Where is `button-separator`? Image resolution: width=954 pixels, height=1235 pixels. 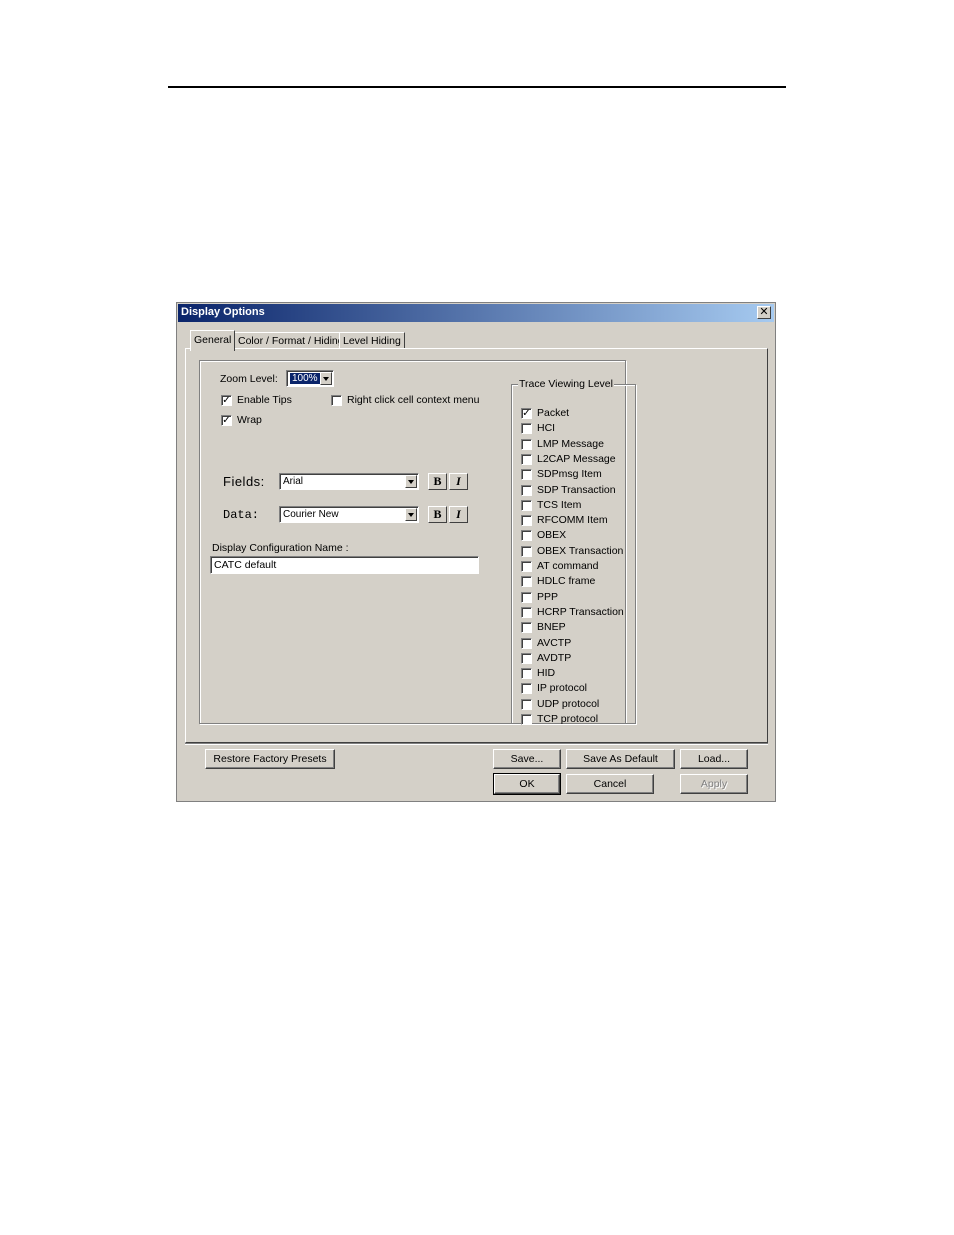 button-separator is located at coordinates (476, 744).